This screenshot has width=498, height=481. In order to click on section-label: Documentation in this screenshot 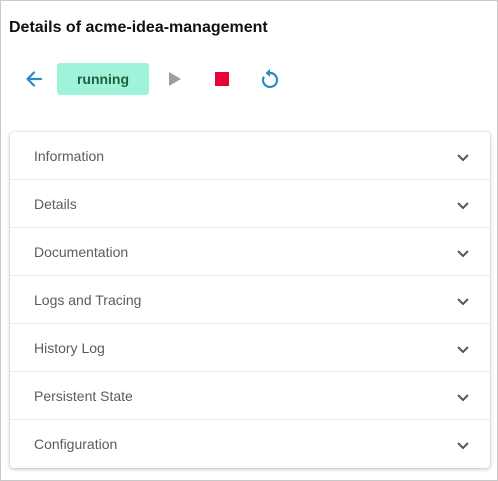, I will do `click(81, 251)`.